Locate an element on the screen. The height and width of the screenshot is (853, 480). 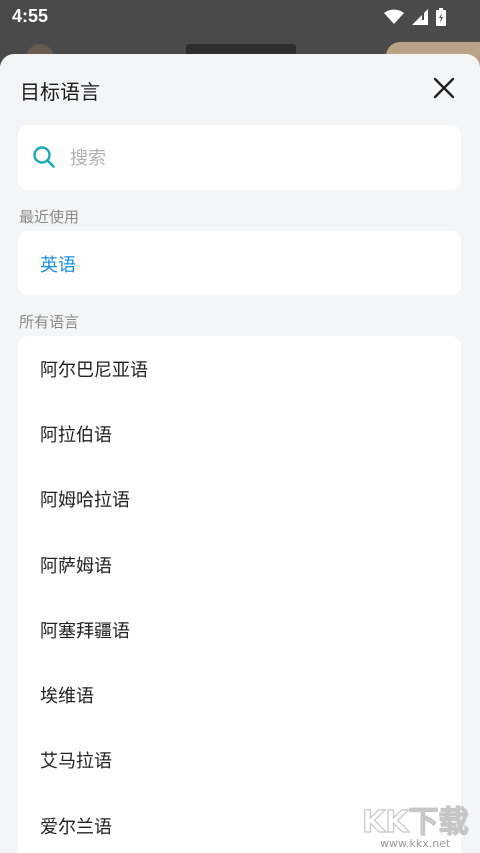
language-item: 艾马拉语 is located at coordinates (239, 760).